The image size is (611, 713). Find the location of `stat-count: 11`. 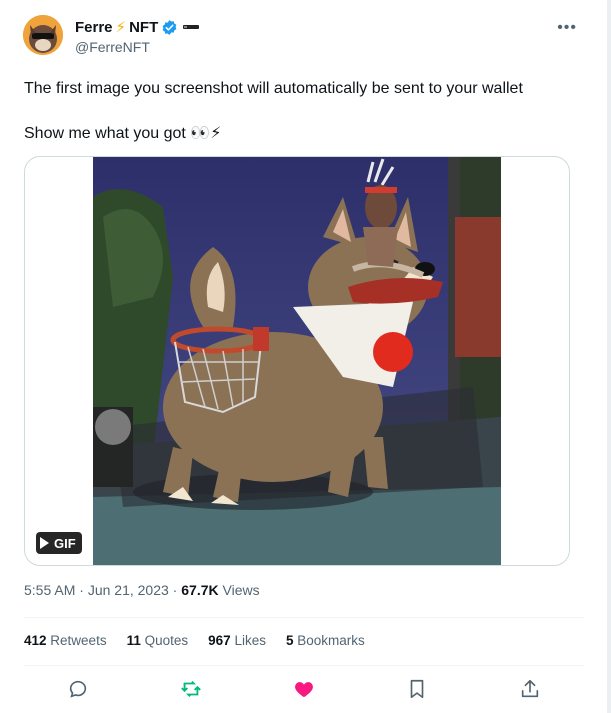

stat-count: 11 is located at coordinates (133, 640).